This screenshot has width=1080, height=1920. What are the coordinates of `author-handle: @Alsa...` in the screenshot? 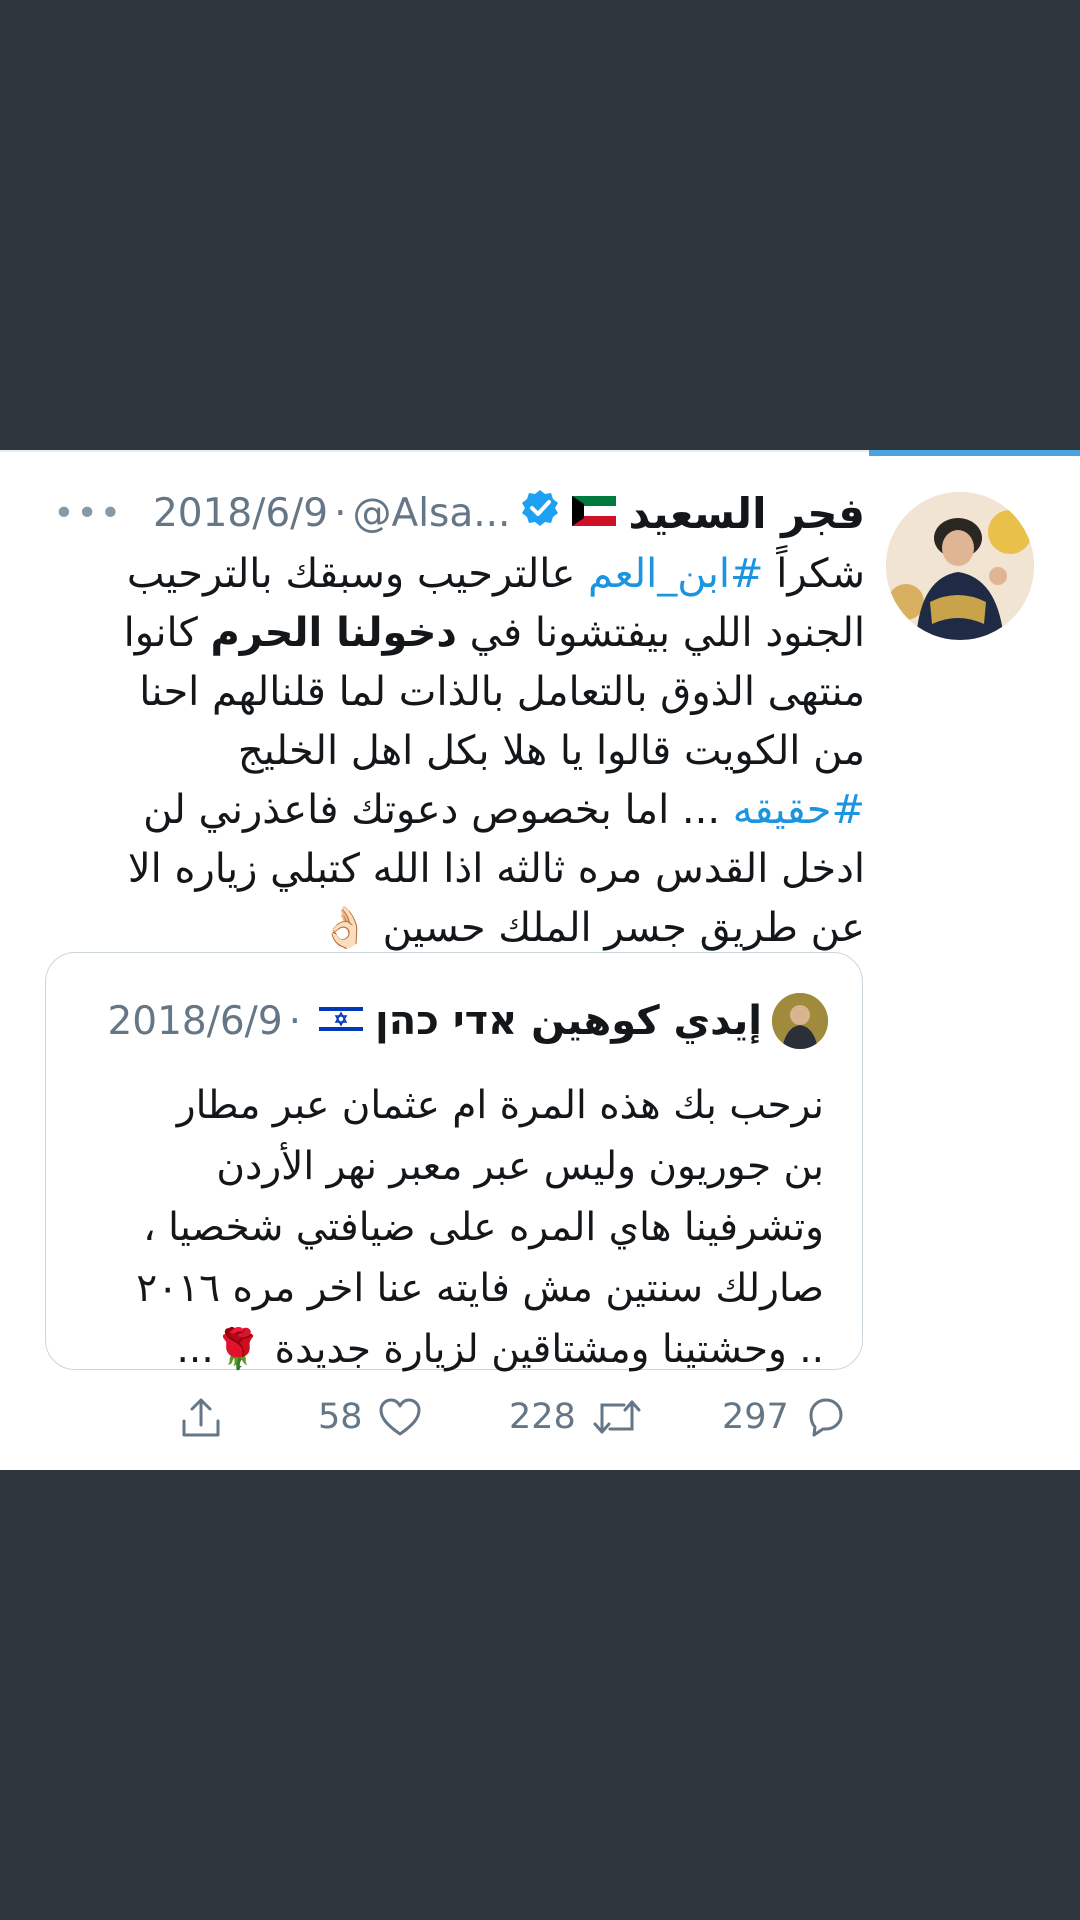 It's located at (432, 513).